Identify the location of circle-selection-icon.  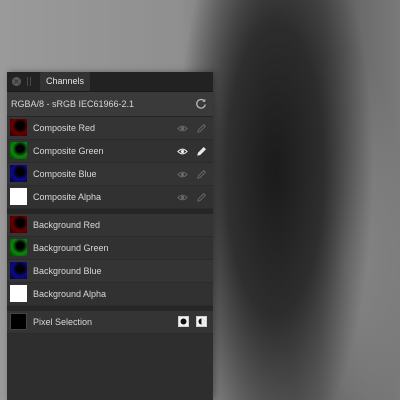
(183, 321).